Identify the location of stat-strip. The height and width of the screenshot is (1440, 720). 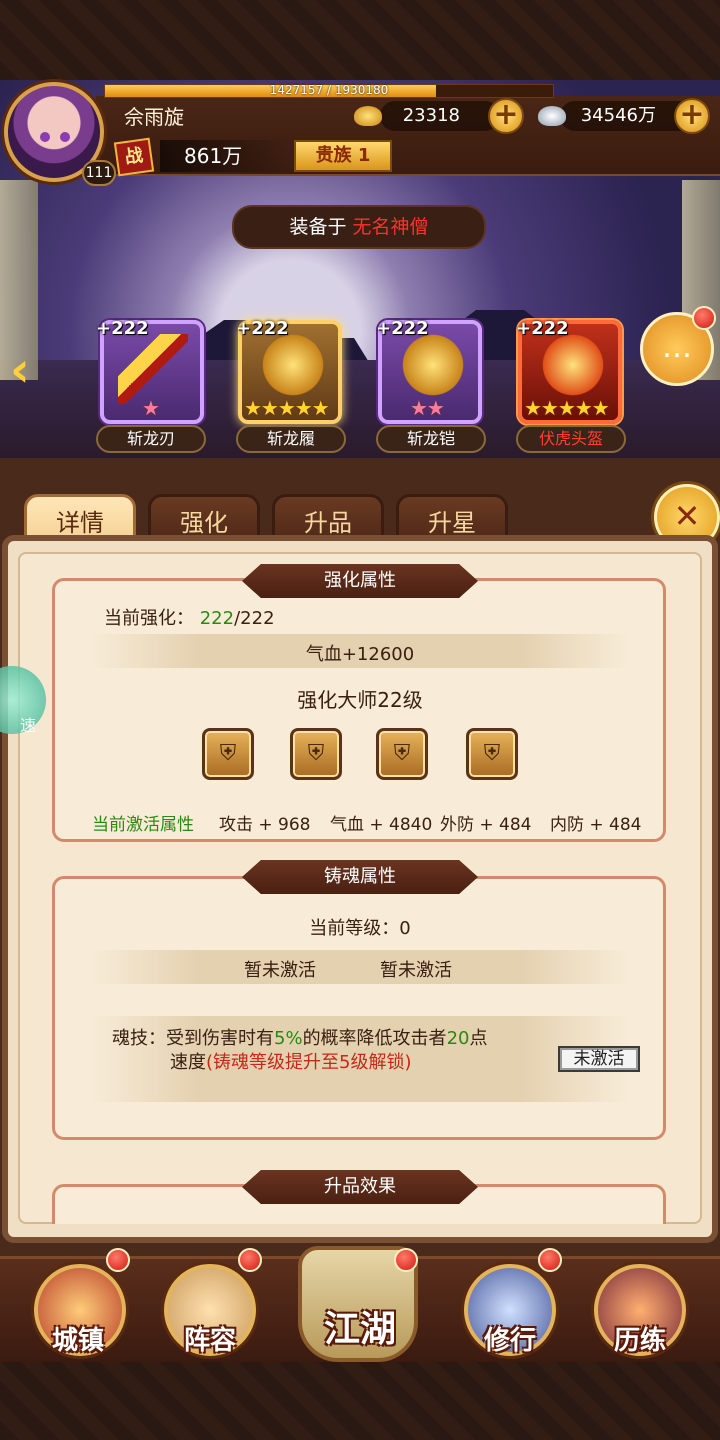
(360, 967).